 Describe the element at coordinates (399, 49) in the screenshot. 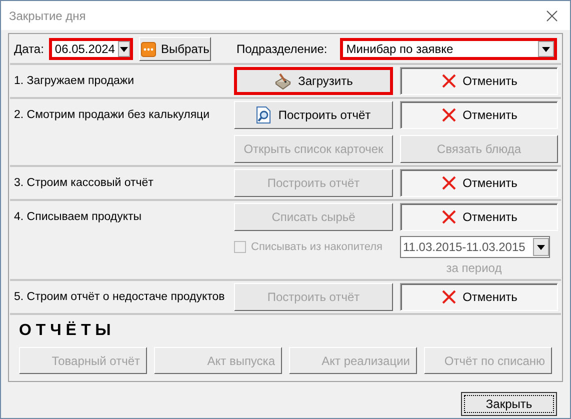

I see `combo-value: Минибар по заявке` at that location.